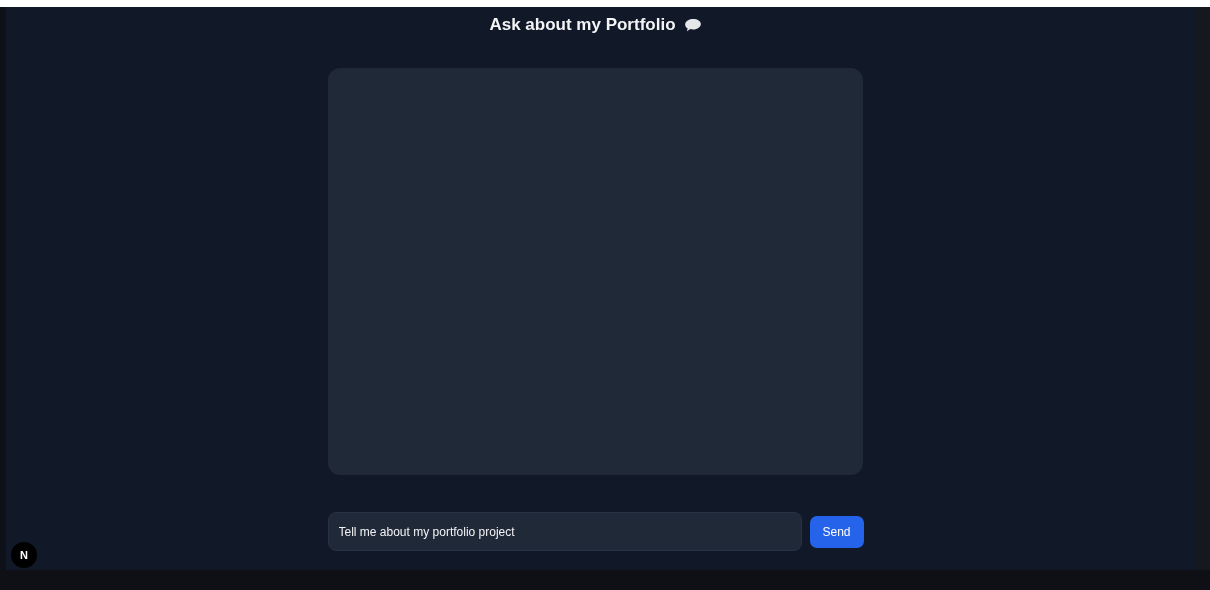  I want to click on speech-bubble-icon, so click(692, 25).